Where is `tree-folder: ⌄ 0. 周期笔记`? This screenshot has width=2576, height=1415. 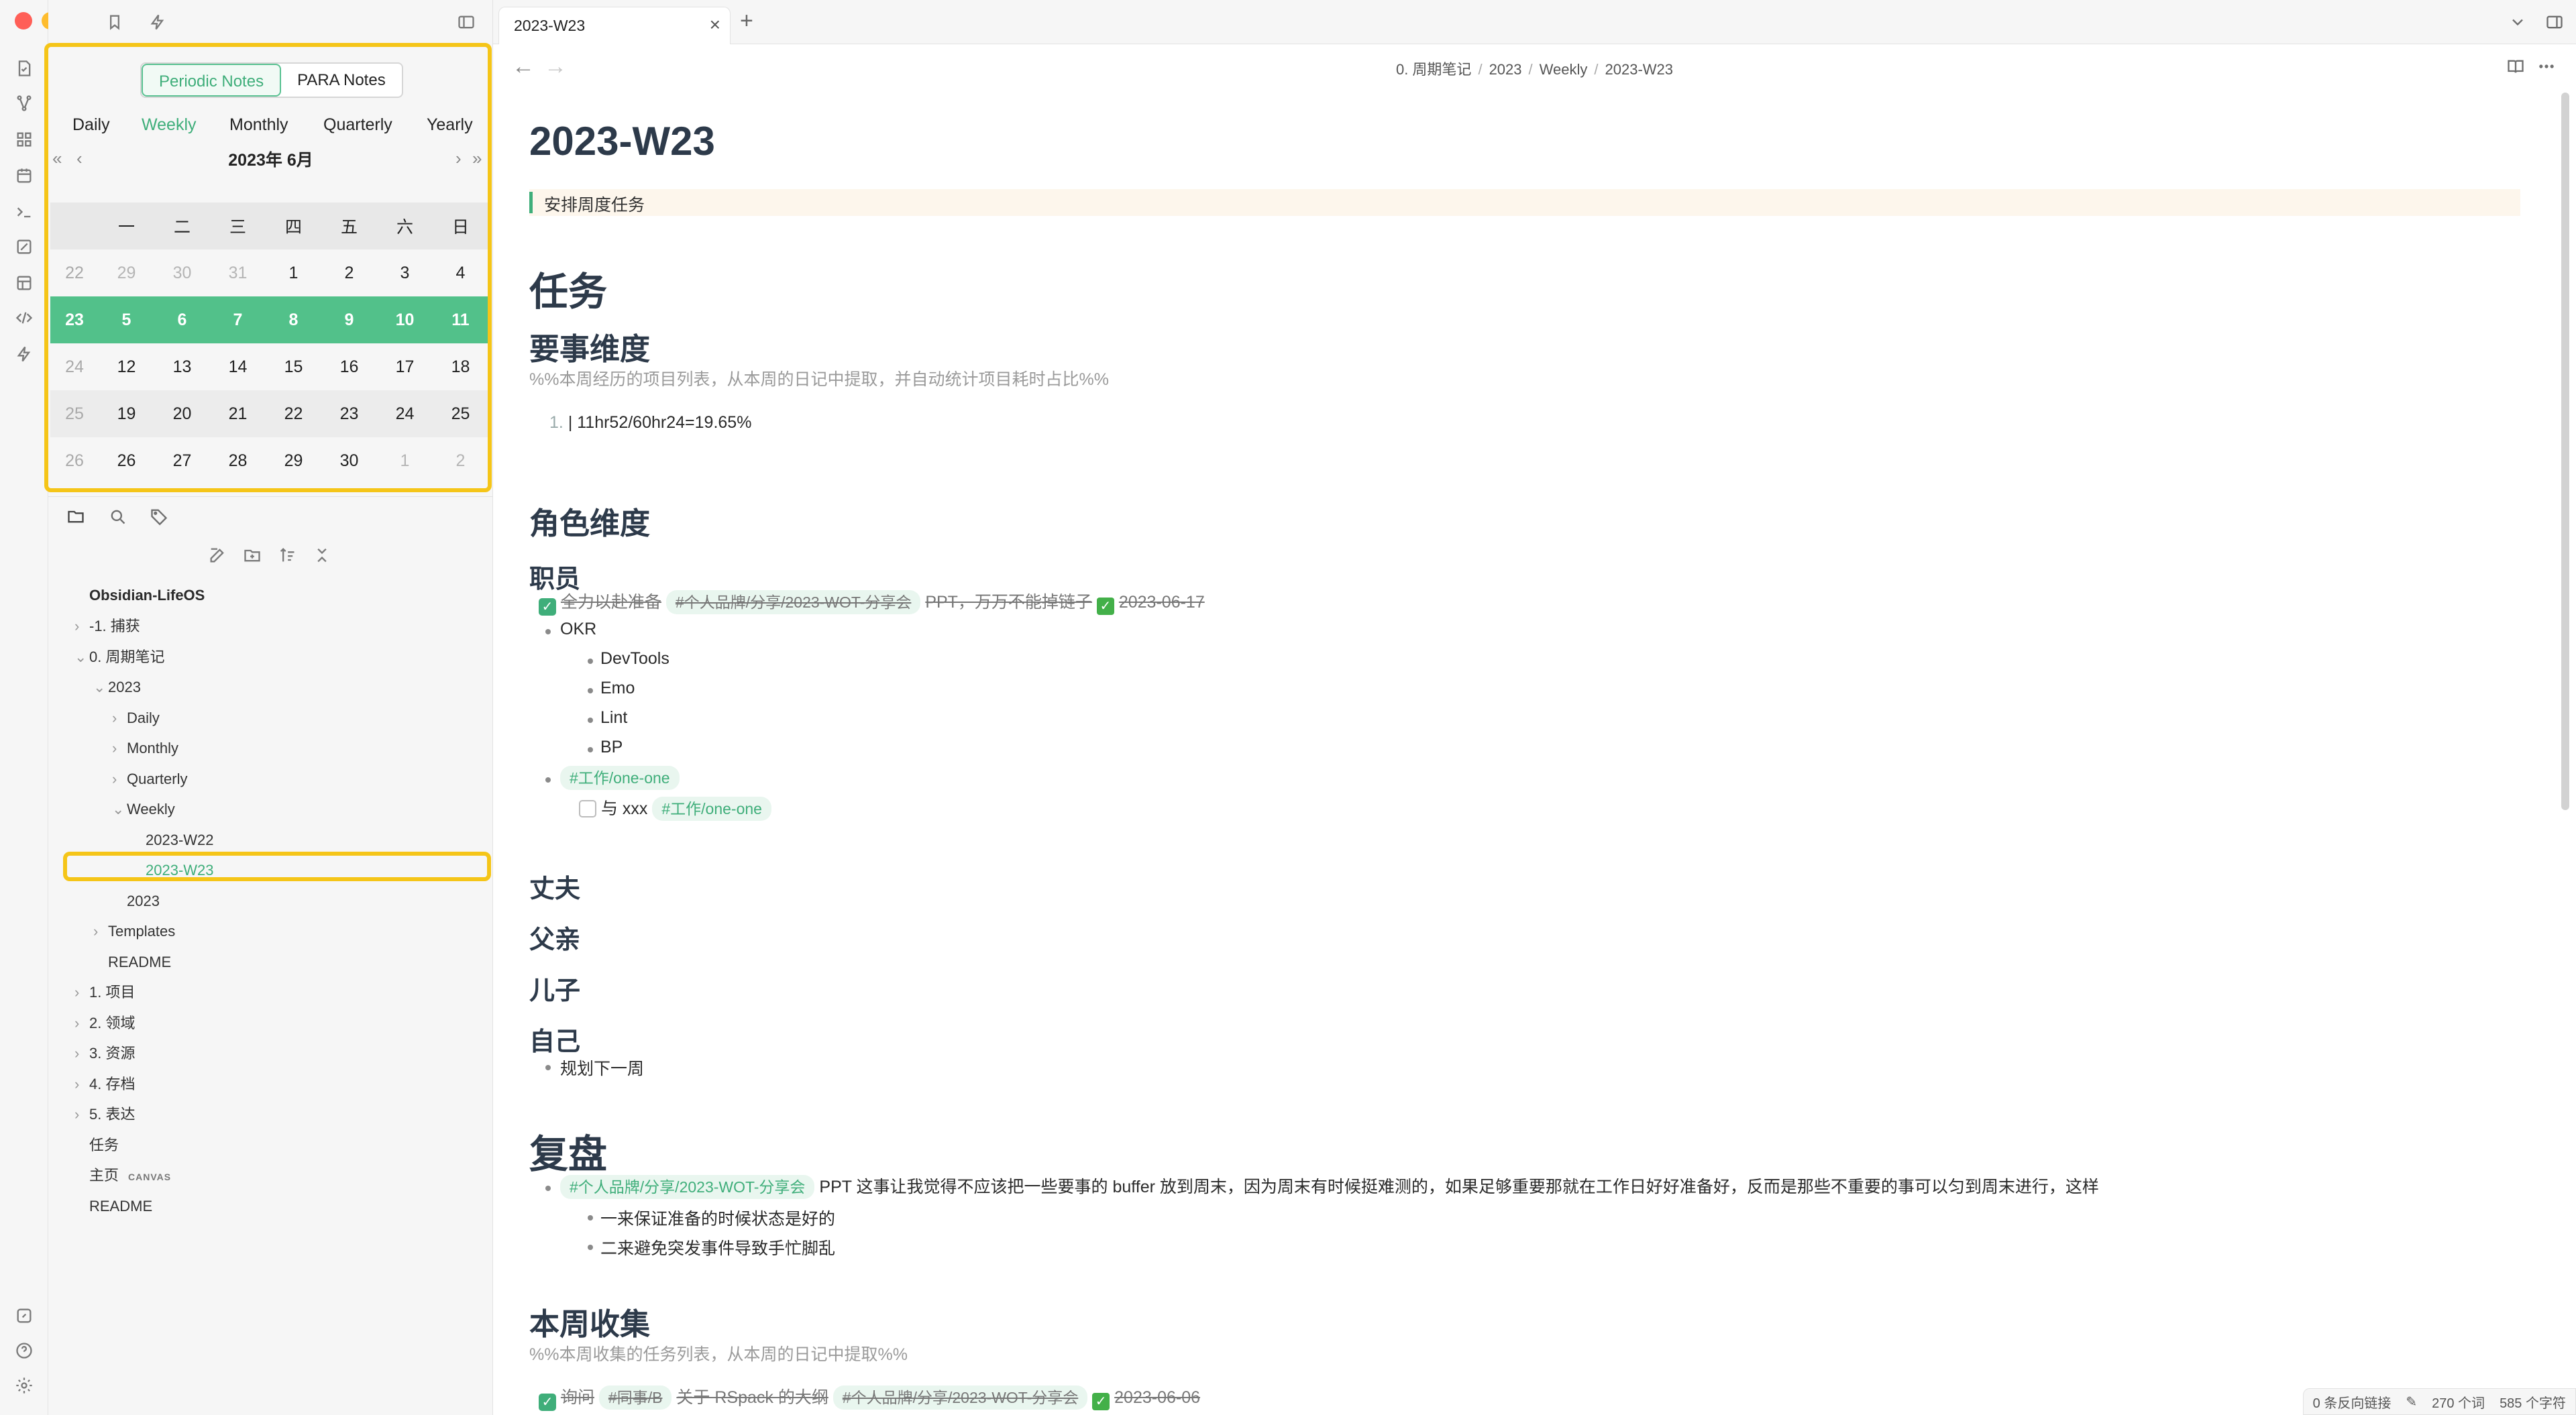
tree-folder: ⌄ 0. 周期笔记 is located at coordinates (119, 657).